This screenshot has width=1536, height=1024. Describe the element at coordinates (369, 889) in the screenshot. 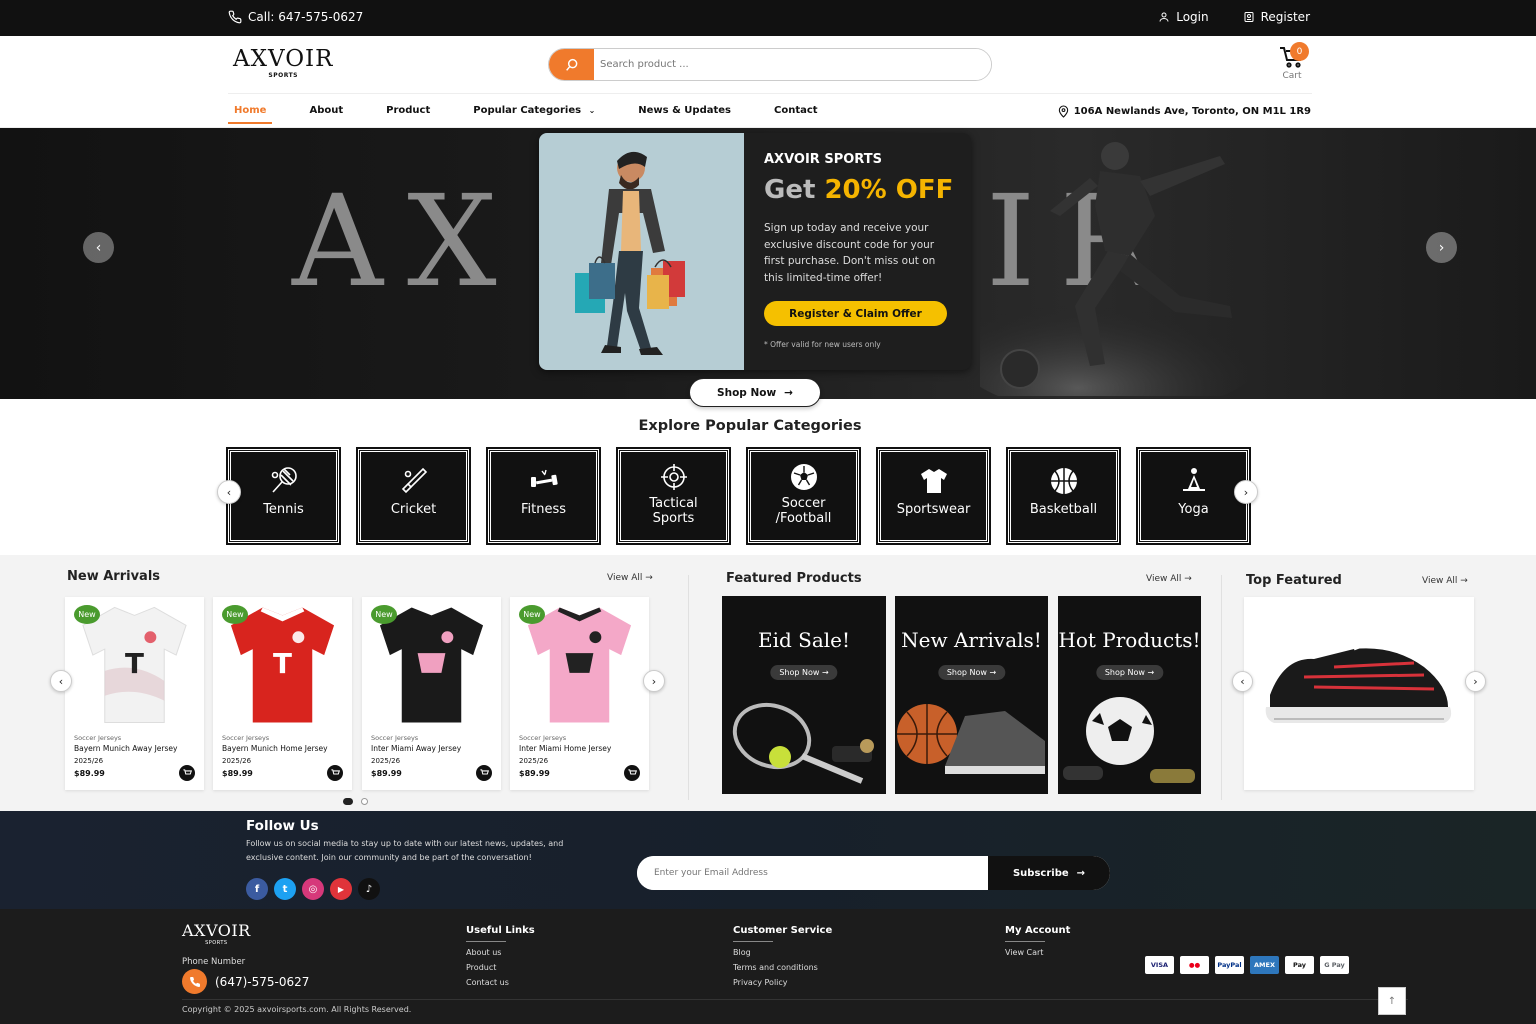

I see `tiktok-icon: ♪` at that location.